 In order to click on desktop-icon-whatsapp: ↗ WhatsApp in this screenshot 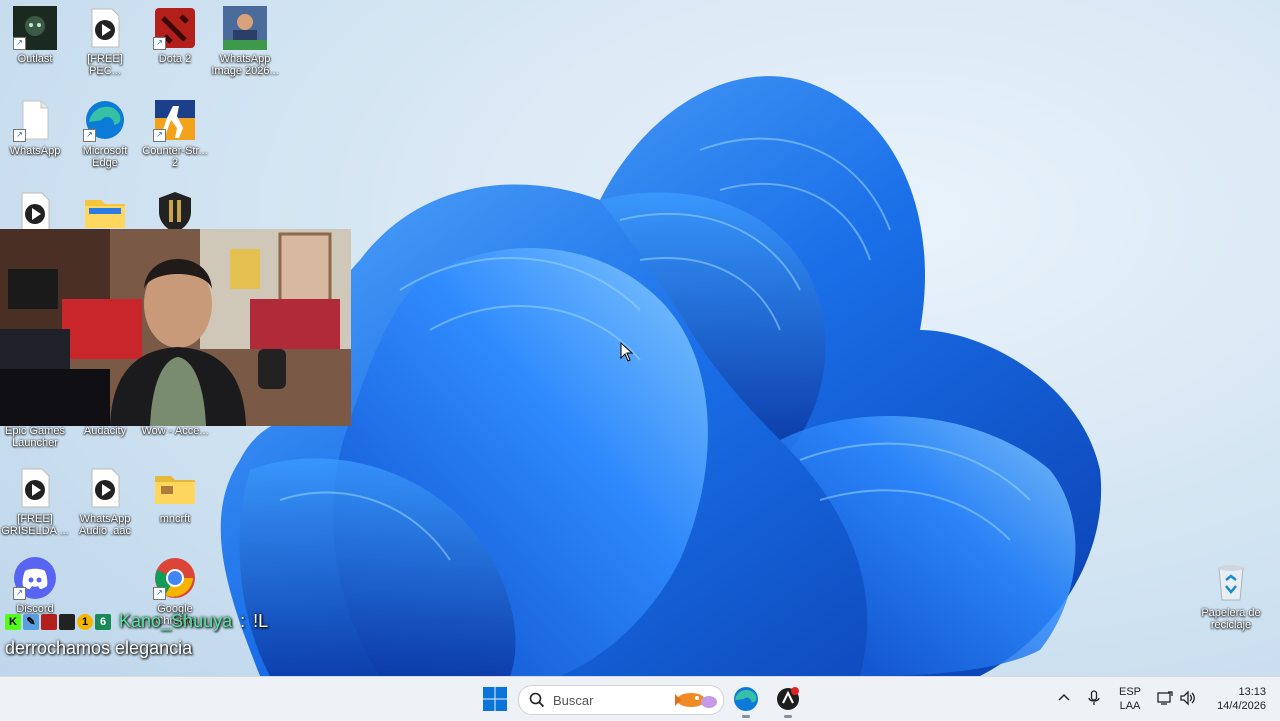, I will do `click(35, 127)`.